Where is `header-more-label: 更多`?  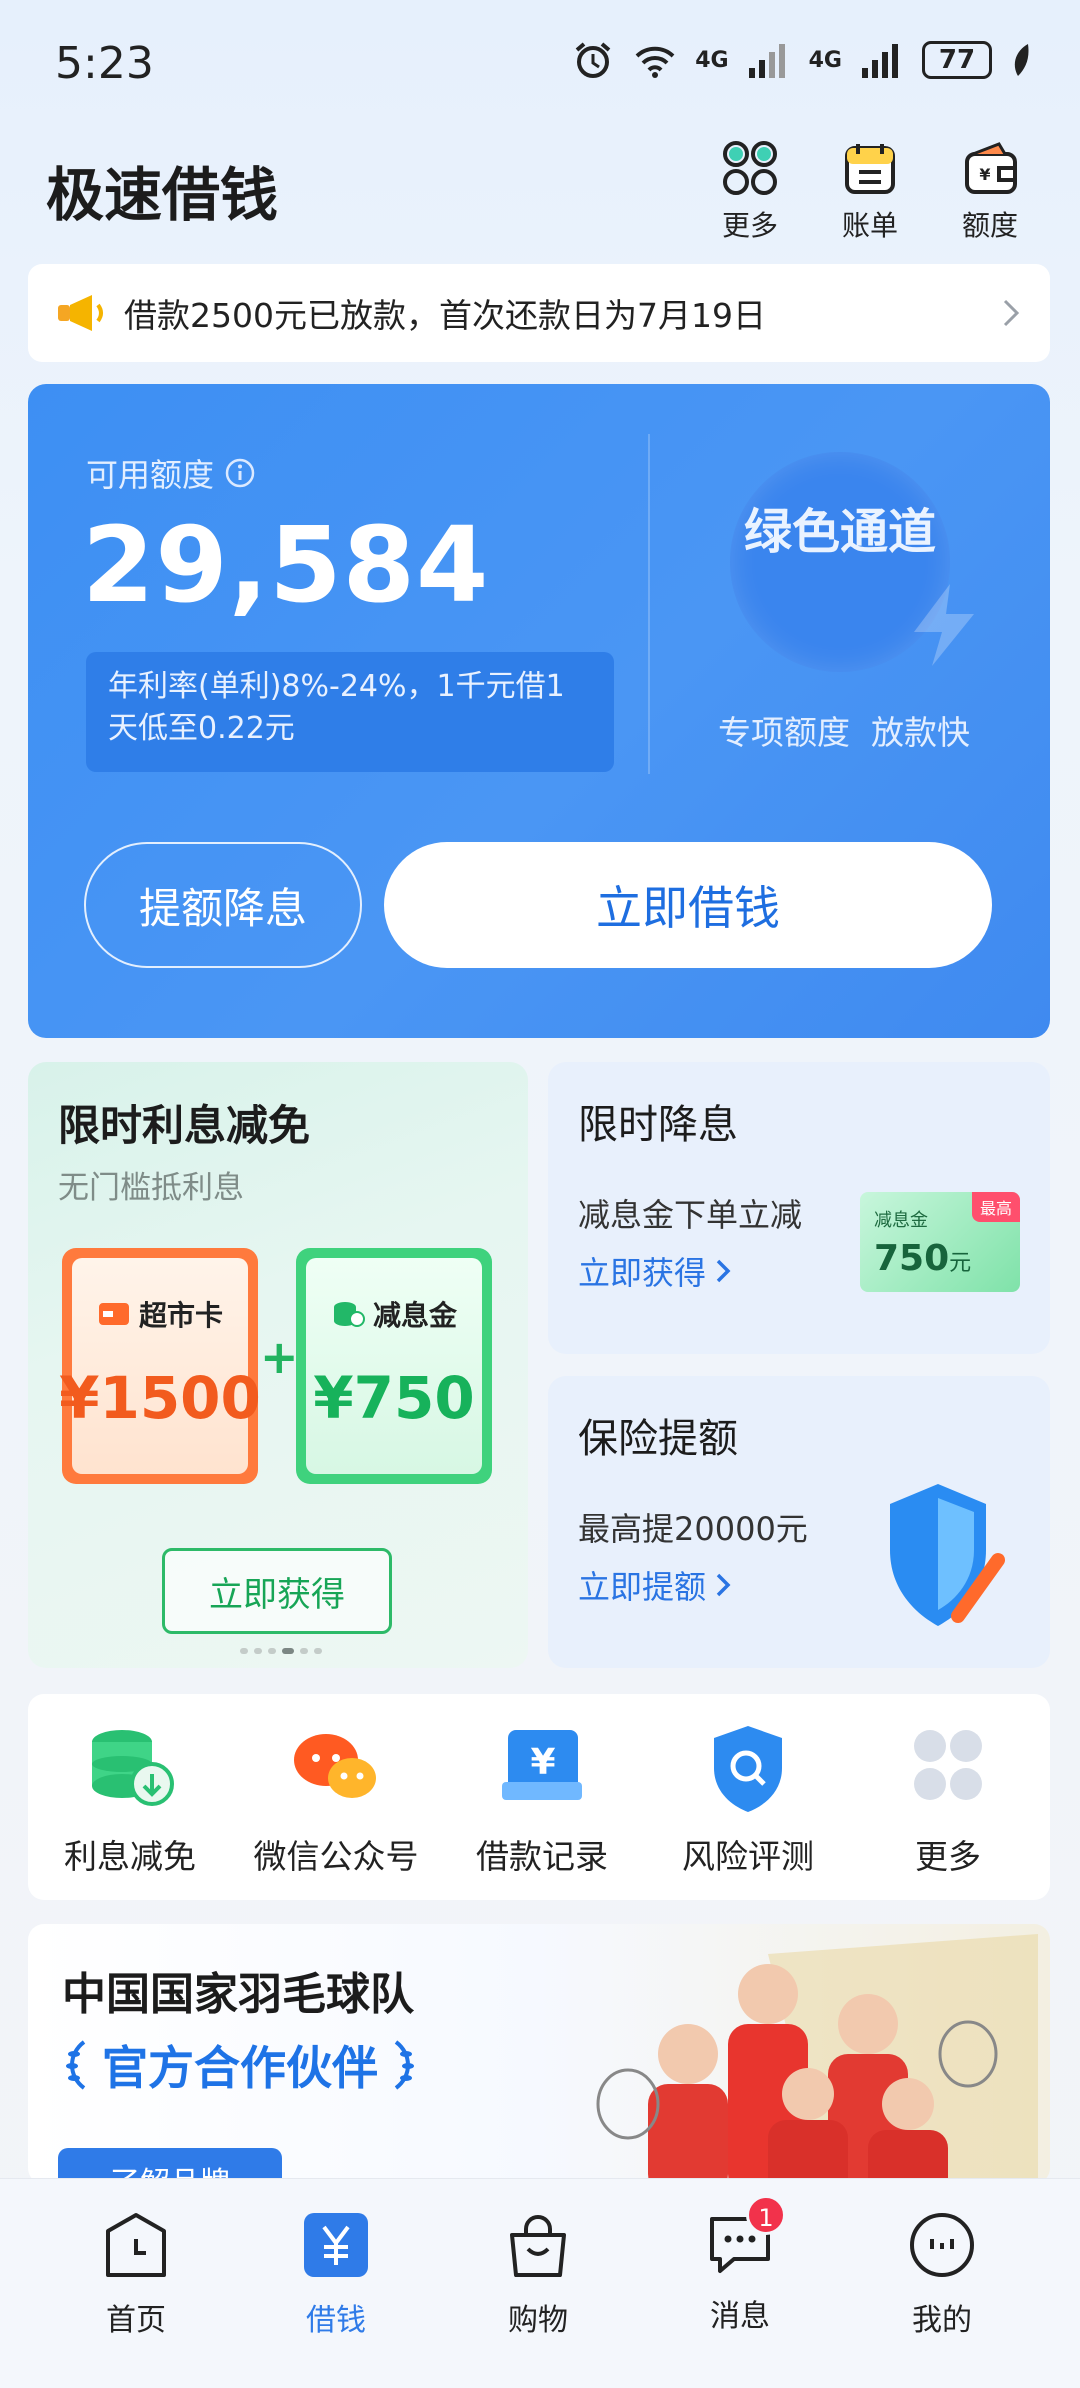 header-more-label: 更多 is located at coordinates (749, 225).